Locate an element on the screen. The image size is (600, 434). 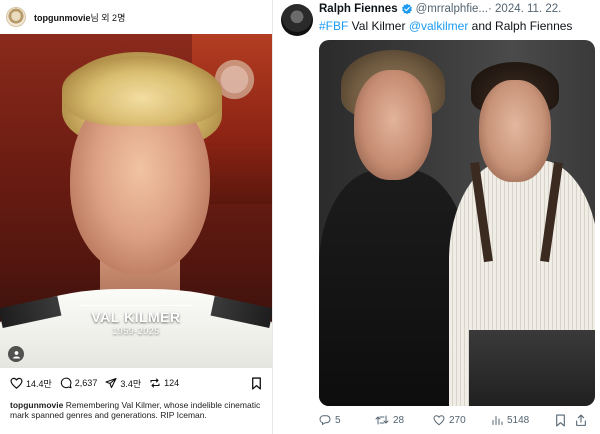
tweet-action-bar: 5 28 270 5148 is located at coordinates (459, 420).